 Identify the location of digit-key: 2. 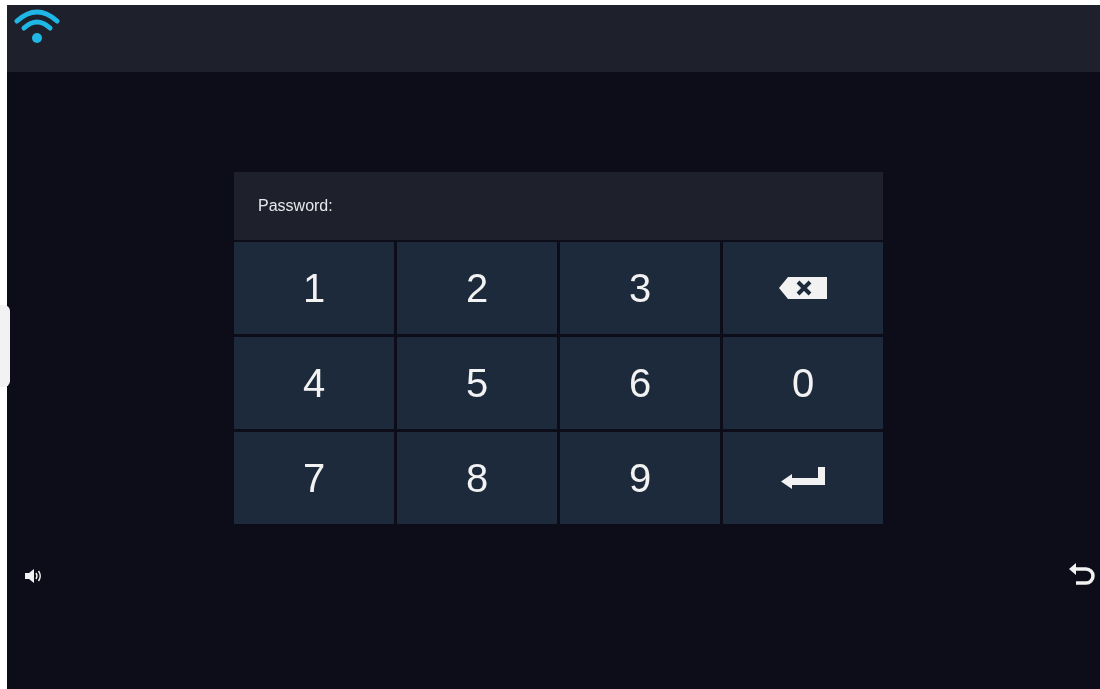
(477, 288).